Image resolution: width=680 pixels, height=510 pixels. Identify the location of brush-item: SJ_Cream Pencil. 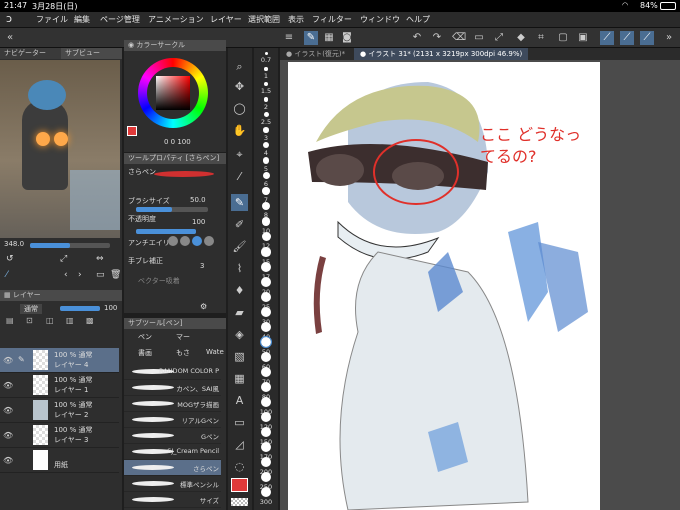
(172, 452).